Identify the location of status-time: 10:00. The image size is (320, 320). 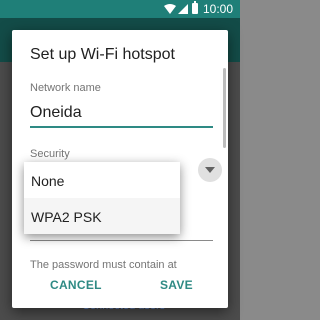
(218, 9).